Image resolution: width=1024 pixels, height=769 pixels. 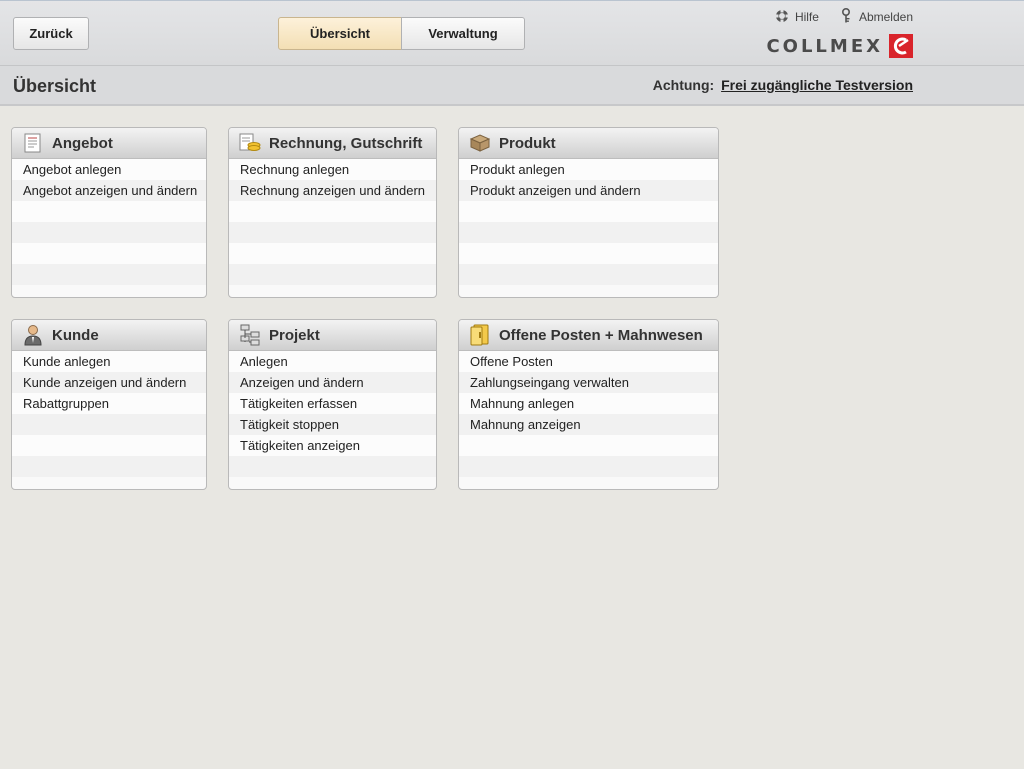 What do you see at coordinates (346, 143) in the screenshot?
I see `panel-title: Rechnung, Gutschrift` at bounding box center [346, 143].